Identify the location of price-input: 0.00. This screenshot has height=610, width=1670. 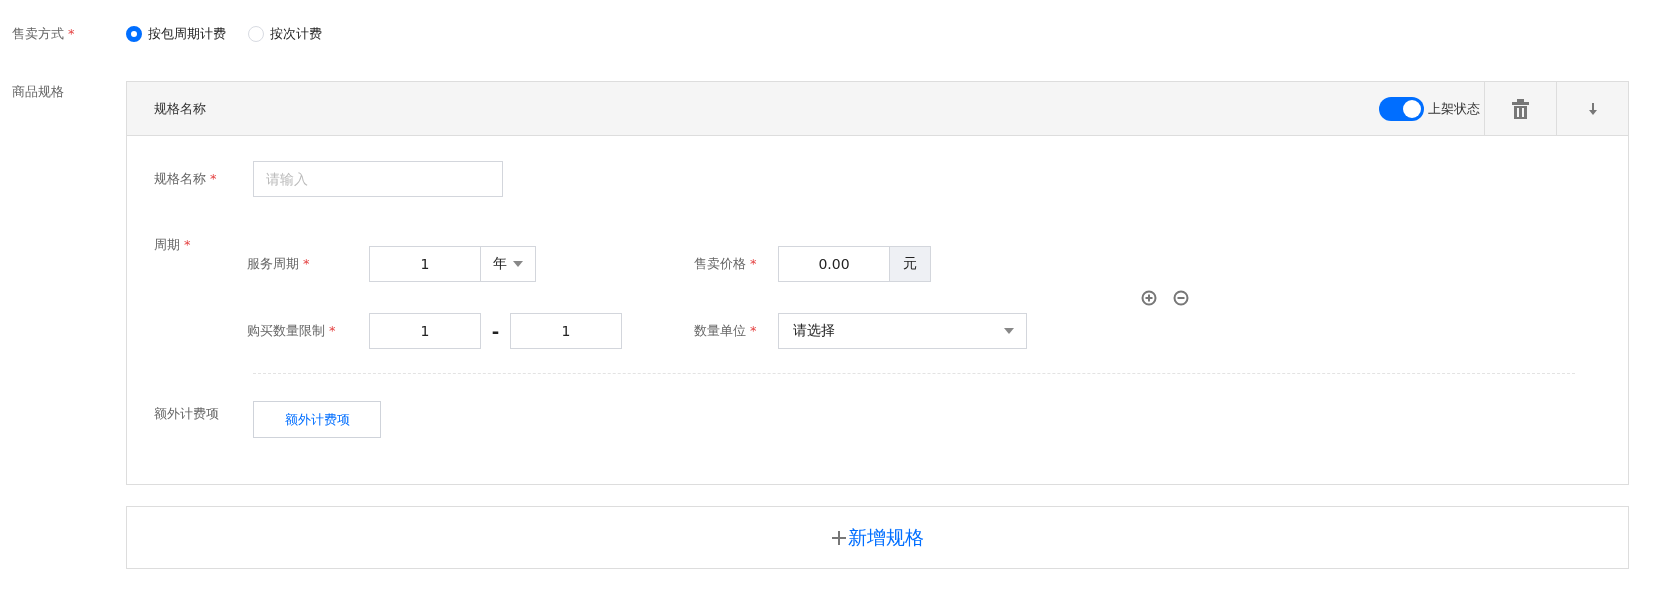
(834, 264).